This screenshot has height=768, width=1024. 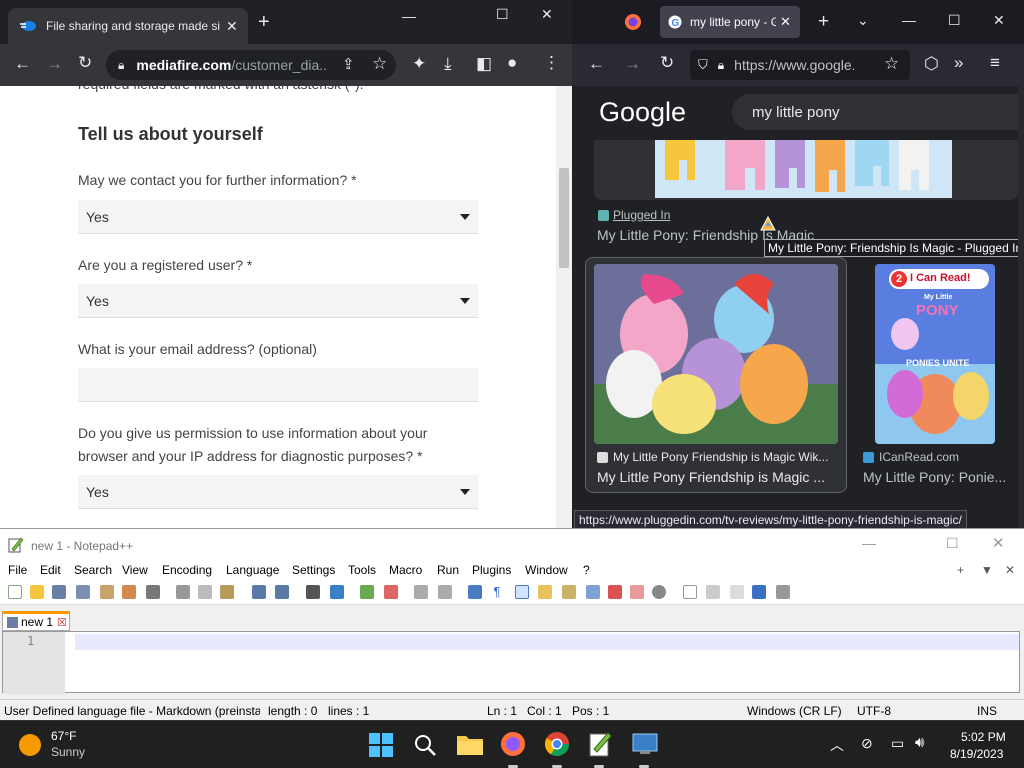 I want to click on back-icon: ←, so click(x=22, y=64).